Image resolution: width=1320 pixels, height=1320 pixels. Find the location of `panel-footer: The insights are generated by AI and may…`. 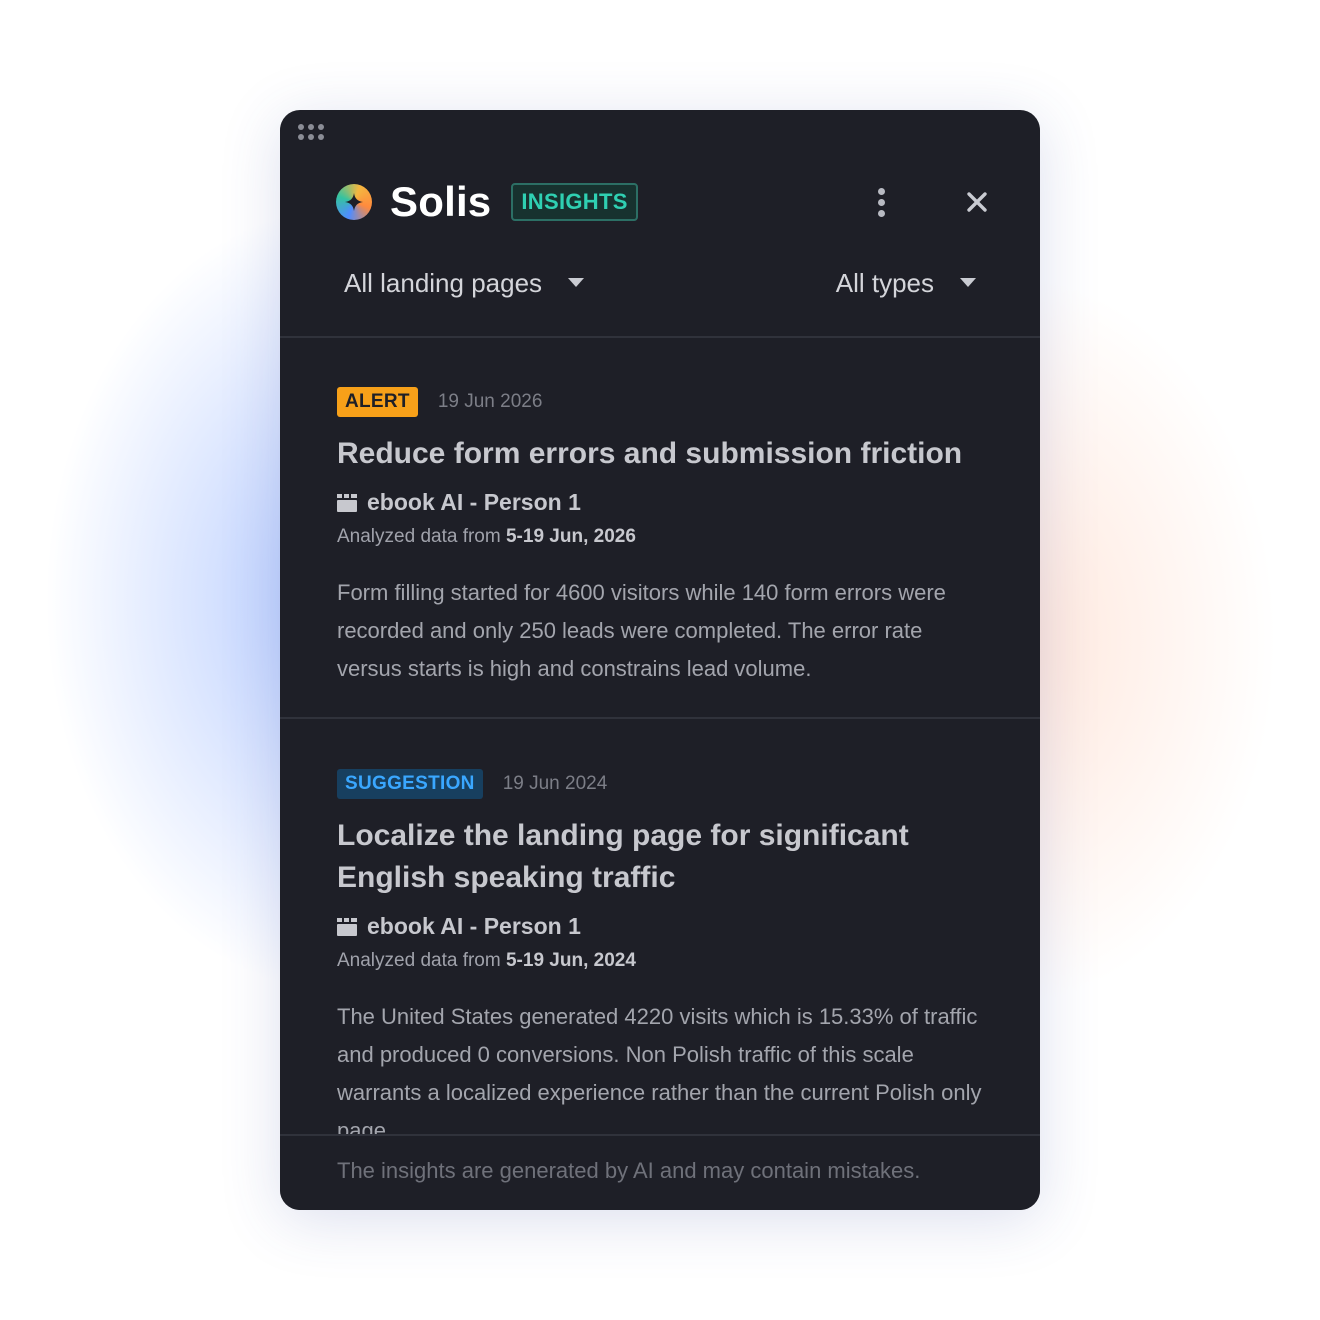

panel-footer: The insights are generated by AI and may… is located at coordinates (660, 1172).